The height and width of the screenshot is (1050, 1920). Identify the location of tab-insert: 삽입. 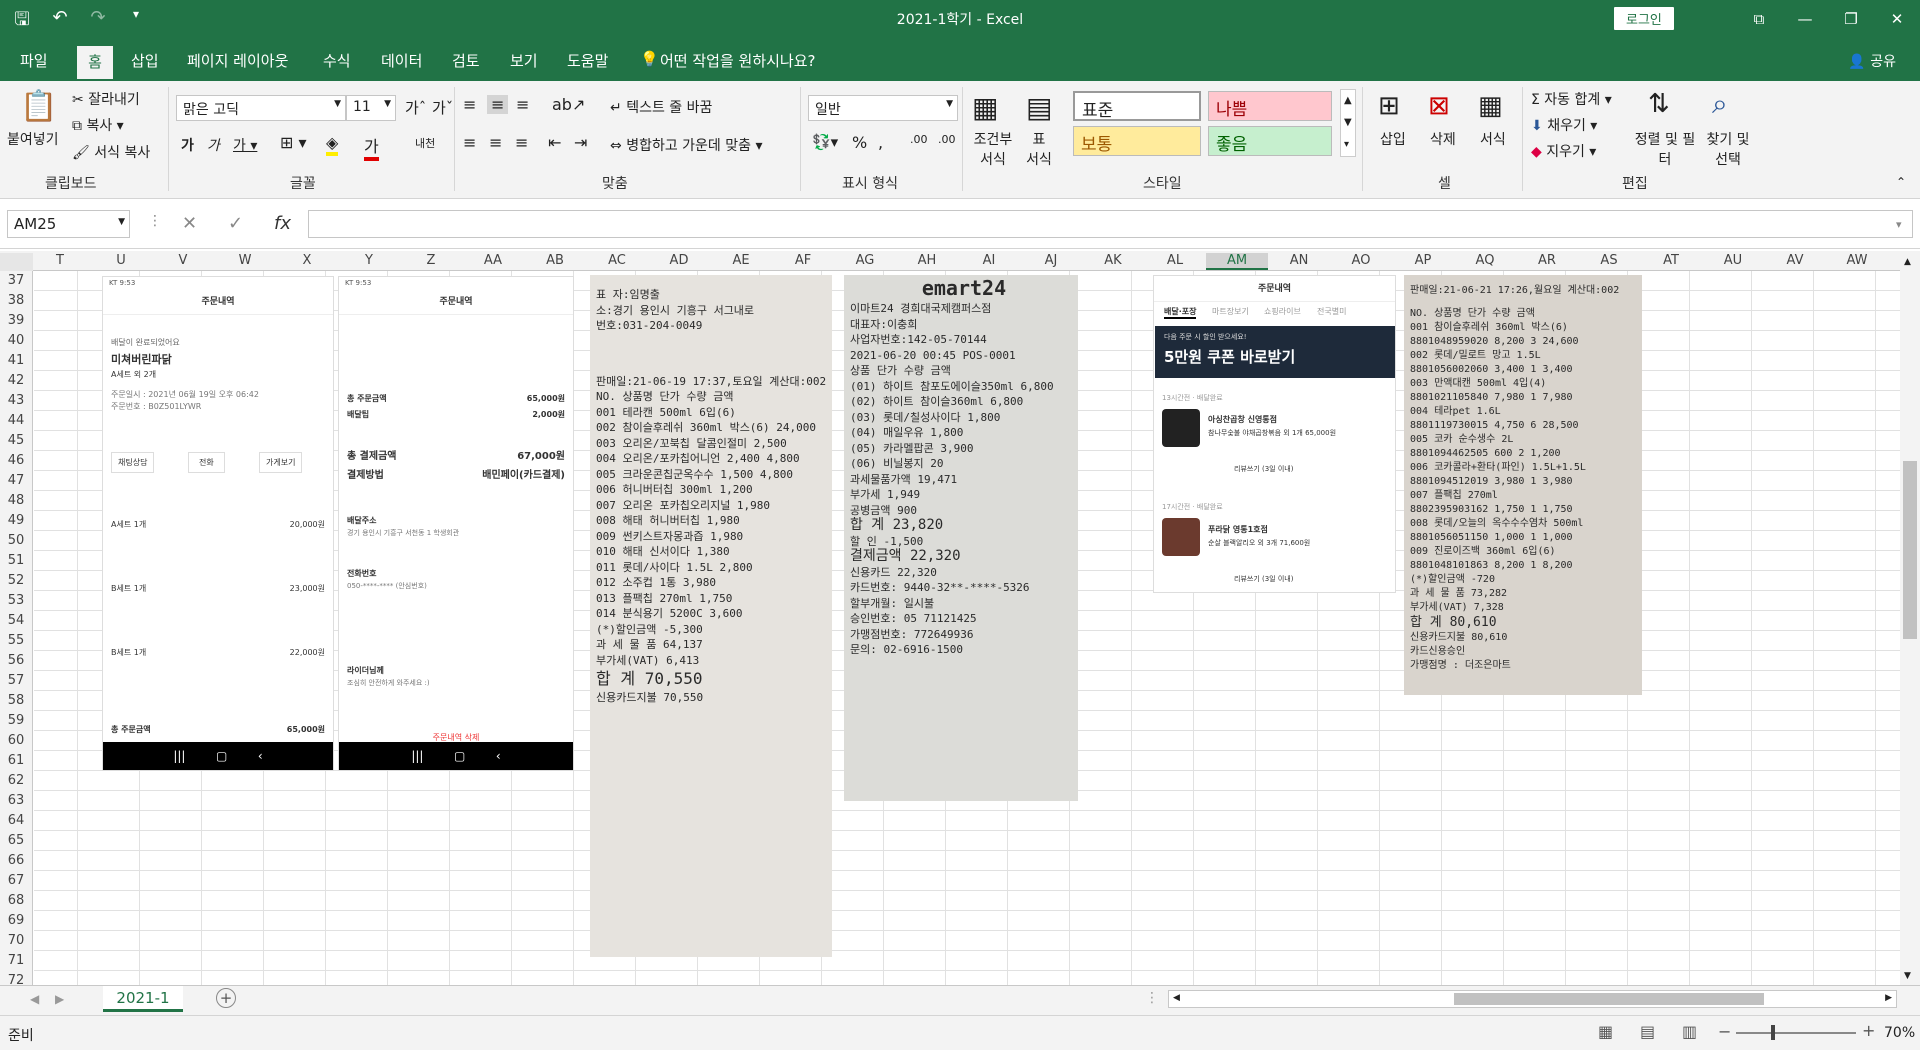
(145, 60).